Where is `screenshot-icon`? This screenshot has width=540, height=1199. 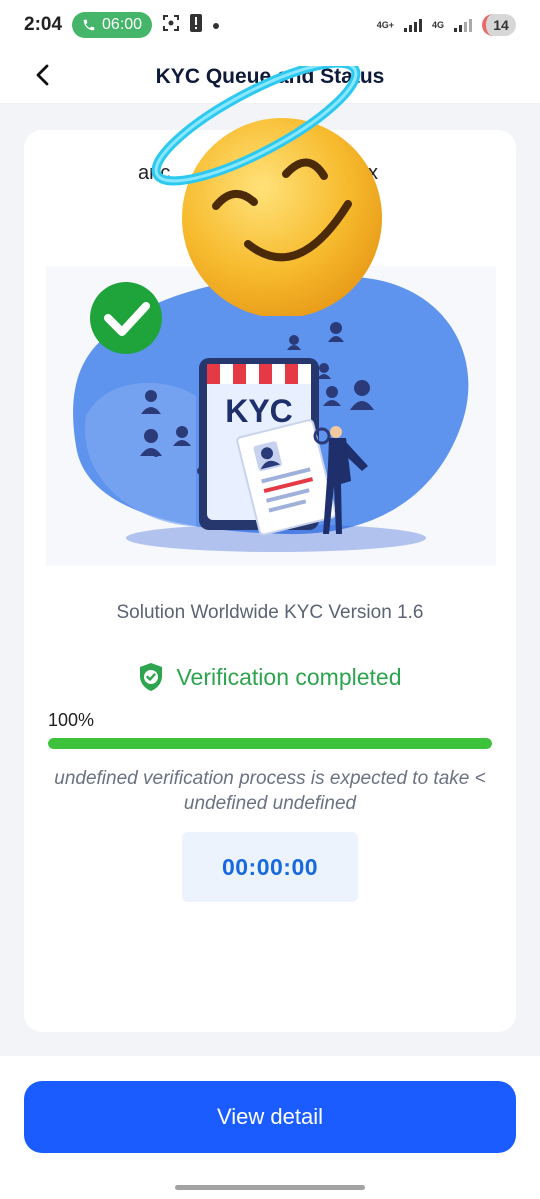
screenshot-icon is located at coordinates (171, 25).